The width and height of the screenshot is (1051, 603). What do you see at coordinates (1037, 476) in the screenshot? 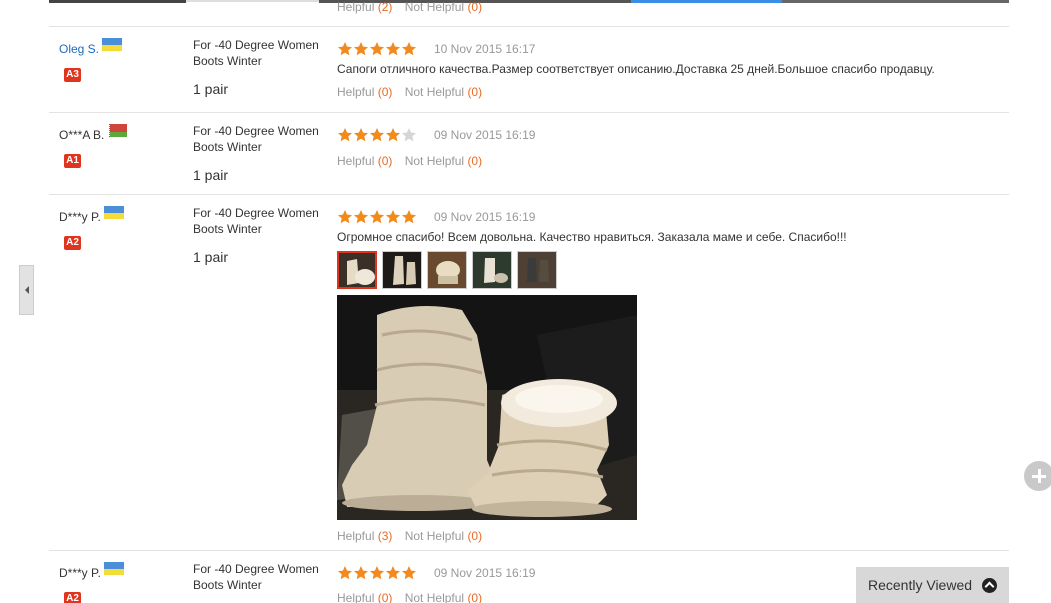
I see `expand-button` at bounding box center [1037, 476].